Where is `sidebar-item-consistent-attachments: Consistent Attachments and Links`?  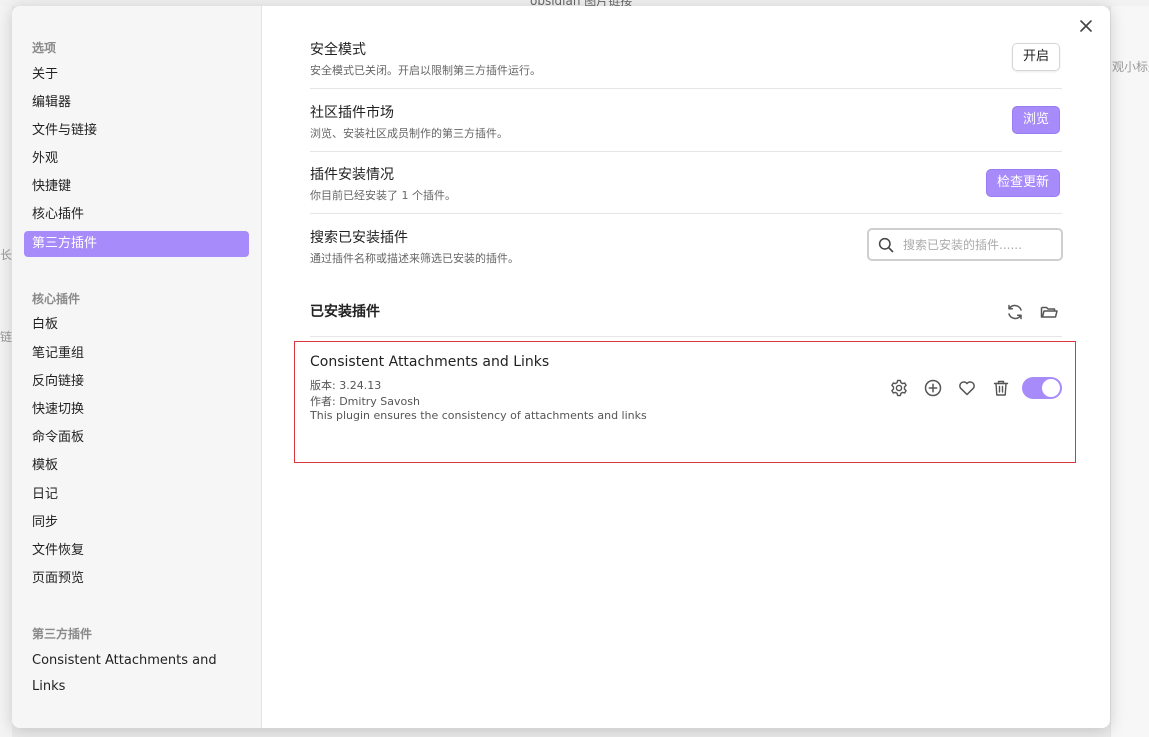 sidebar-item-consistent-attachments: Consistent Attachments and Links is located at coordinates (136, 671).